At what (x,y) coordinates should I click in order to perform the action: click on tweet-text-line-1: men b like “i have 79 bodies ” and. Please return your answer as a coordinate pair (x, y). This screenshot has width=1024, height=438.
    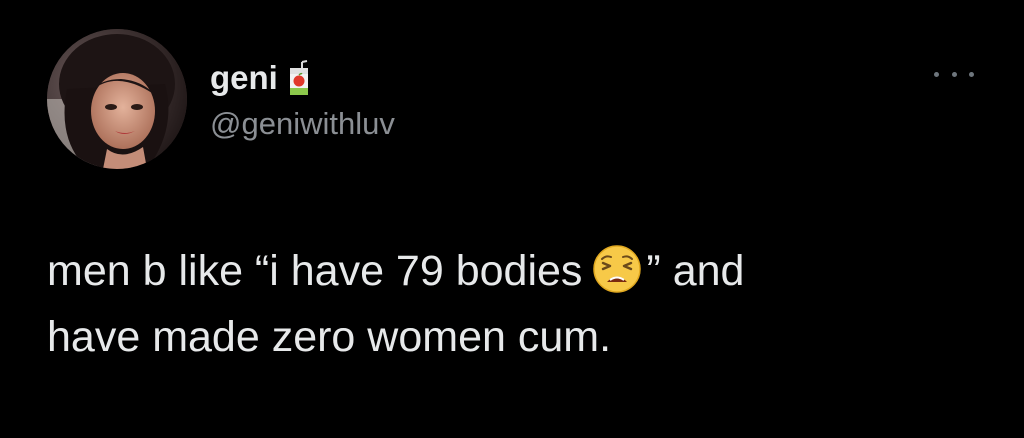
    Looking at the image, I should click on (512, 271).